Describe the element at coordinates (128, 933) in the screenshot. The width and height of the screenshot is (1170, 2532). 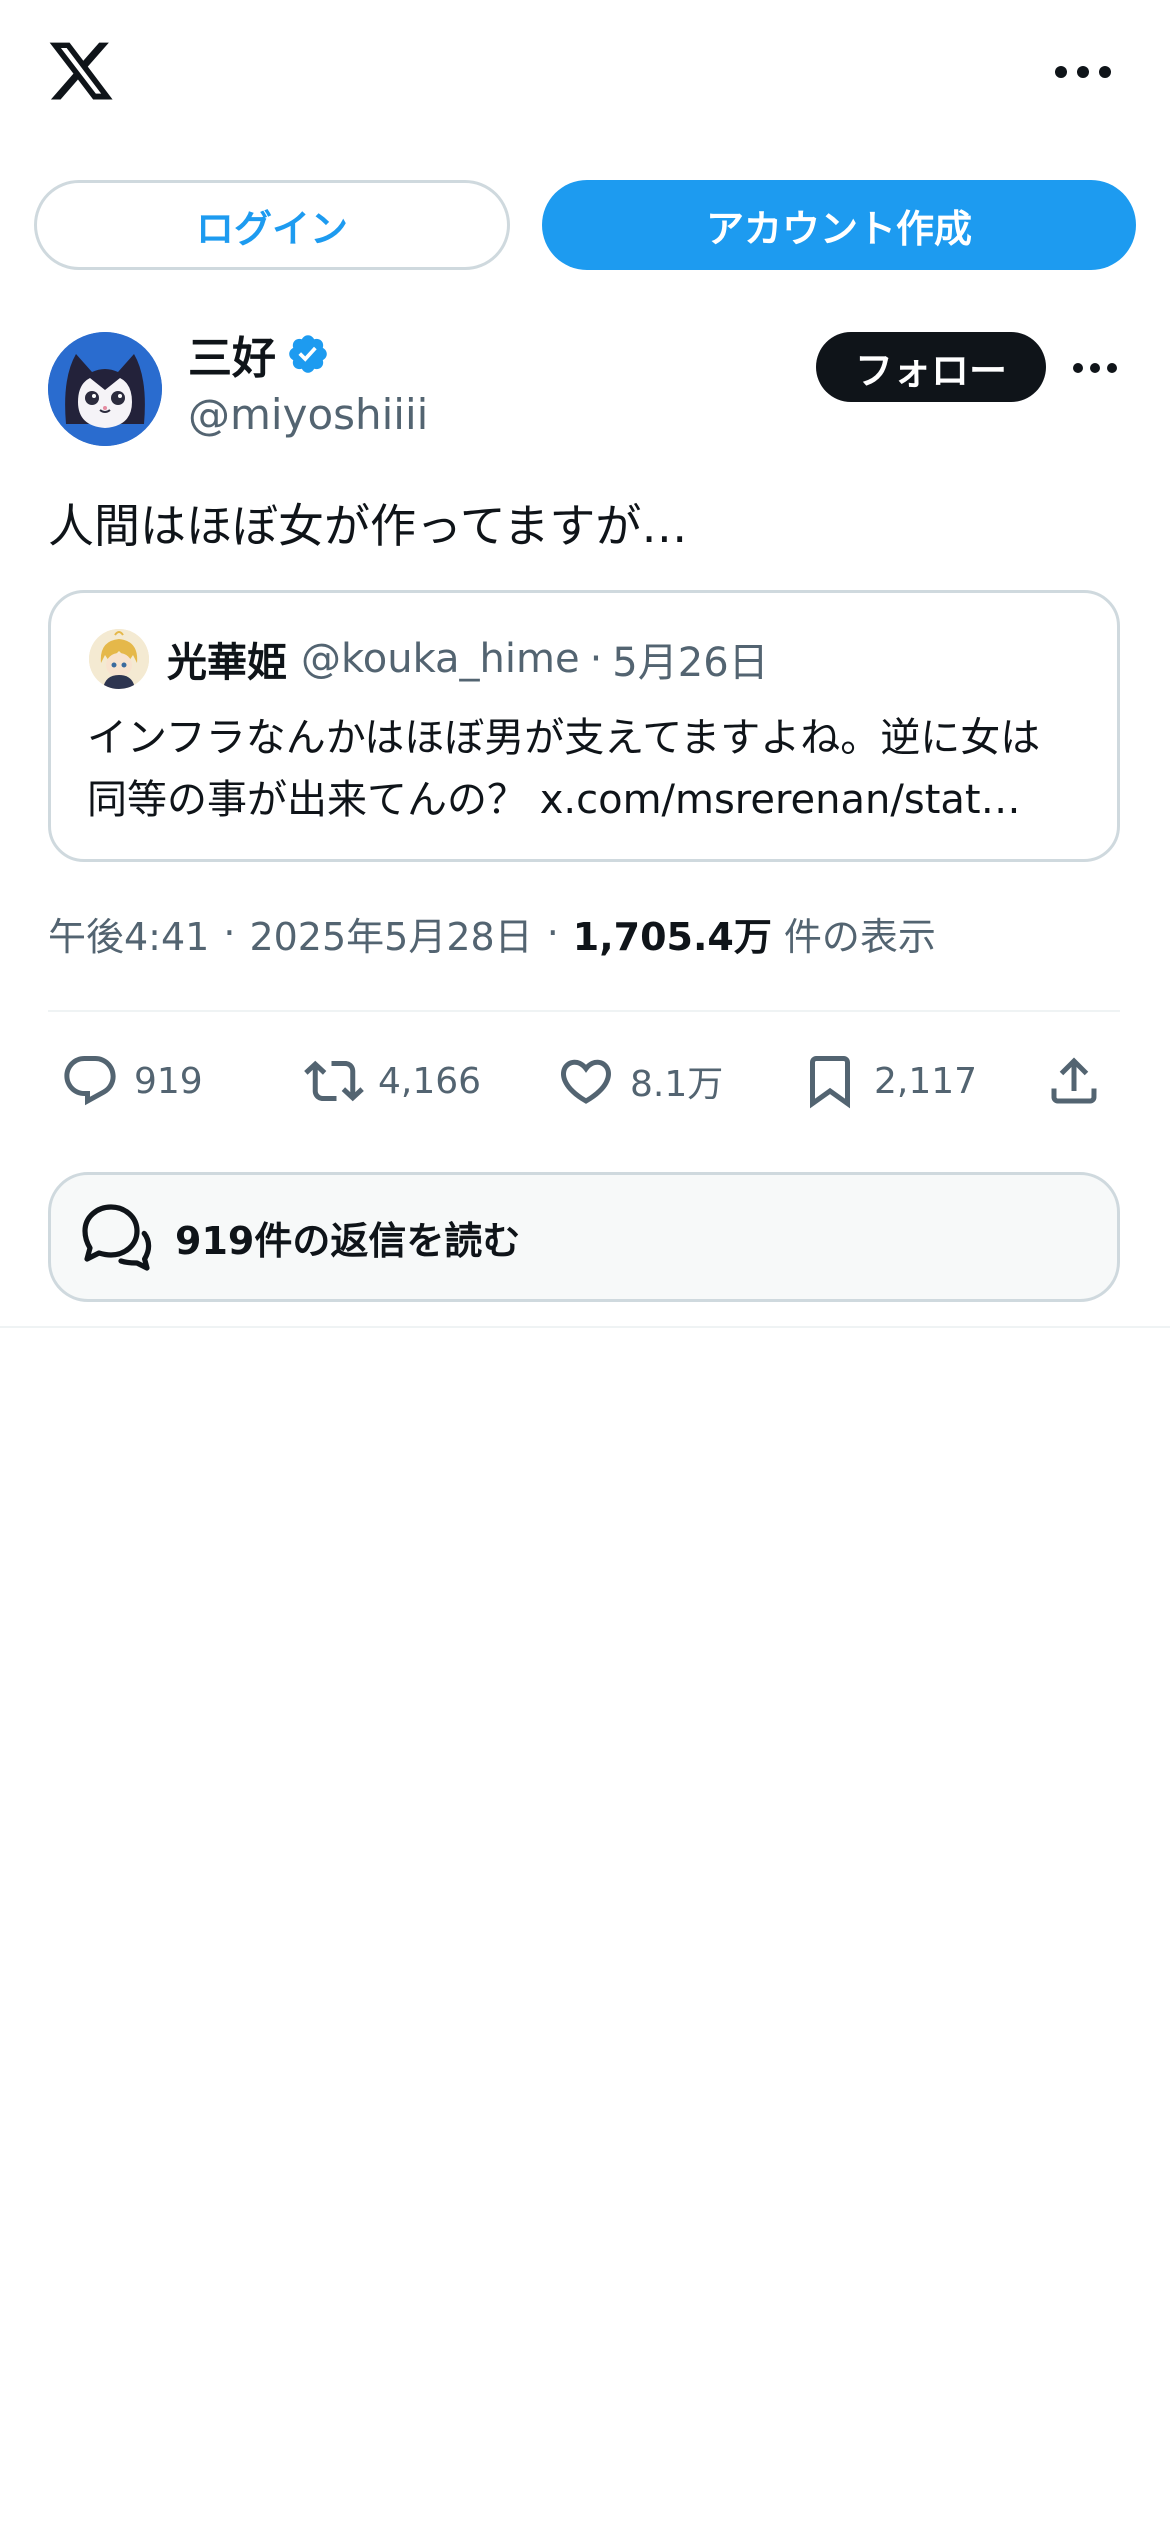
I see `post-time: 午後4:41` at that location.